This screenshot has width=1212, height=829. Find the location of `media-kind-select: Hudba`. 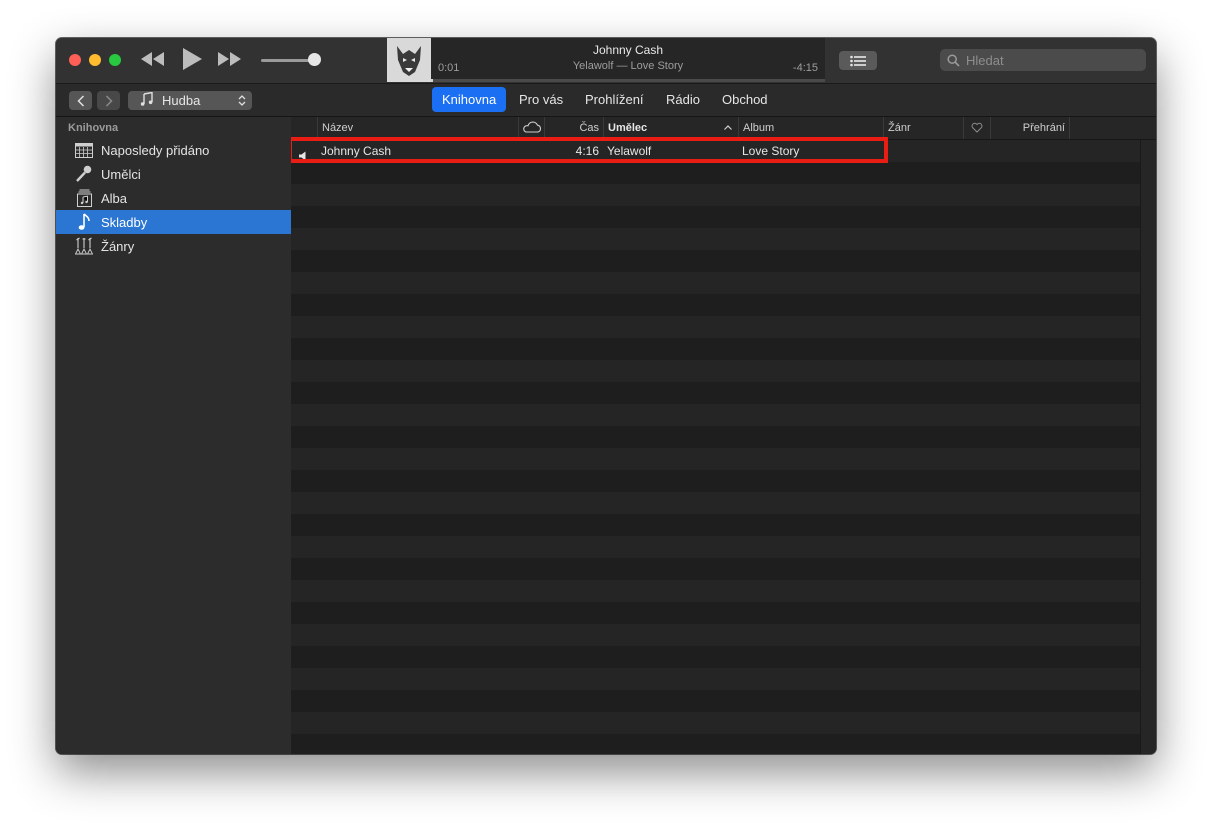

media-kind-select: Hudba is located at coordinates (190, 100).